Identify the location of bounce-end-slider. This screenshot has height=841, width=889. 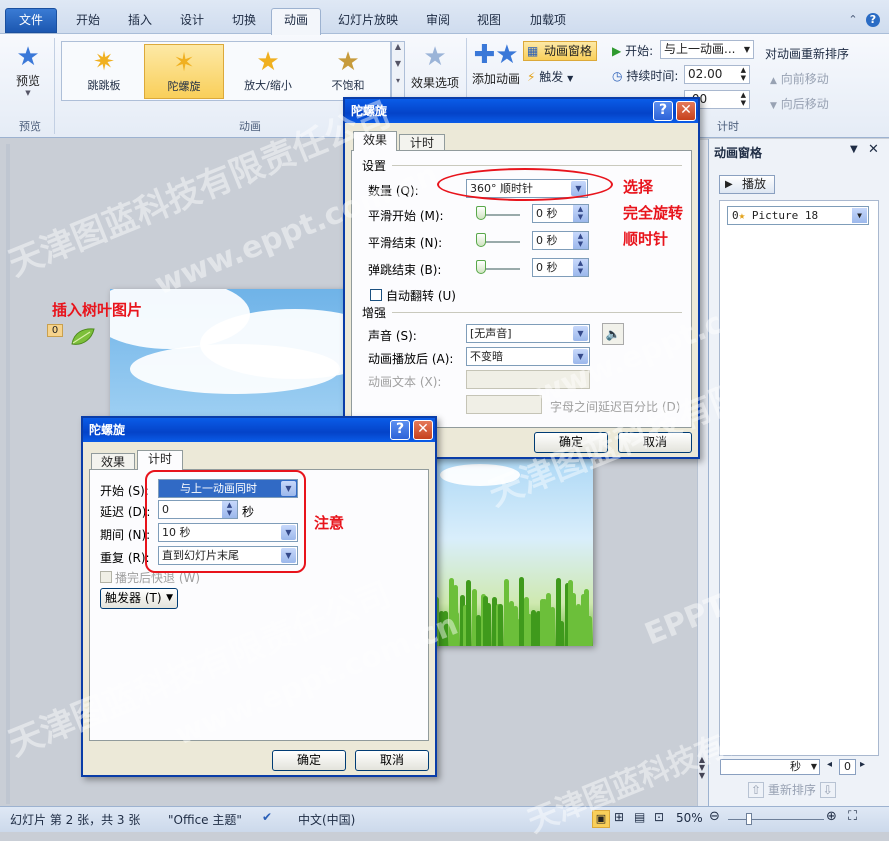
(500, 269).